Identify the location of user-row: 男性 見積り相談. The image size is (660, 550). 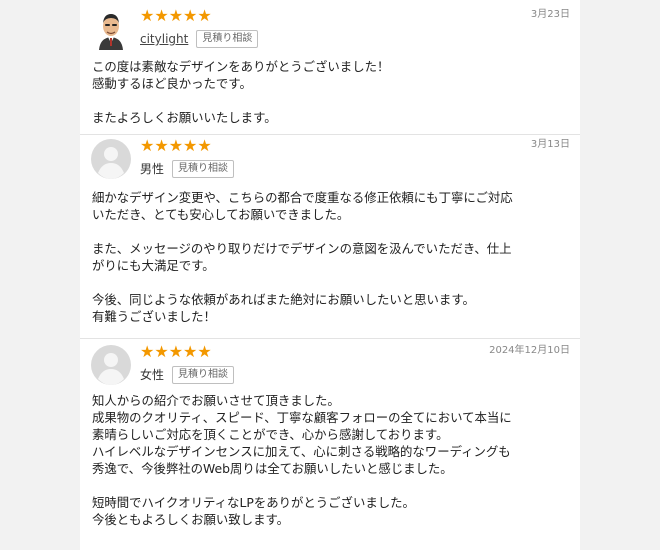
(187, 169).